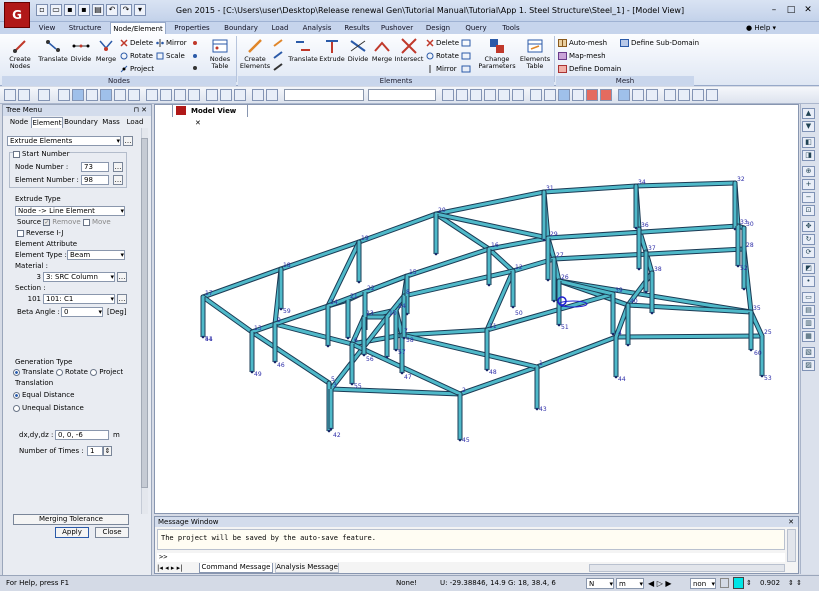  I want to click on top-view-icon, so click(550, 95).